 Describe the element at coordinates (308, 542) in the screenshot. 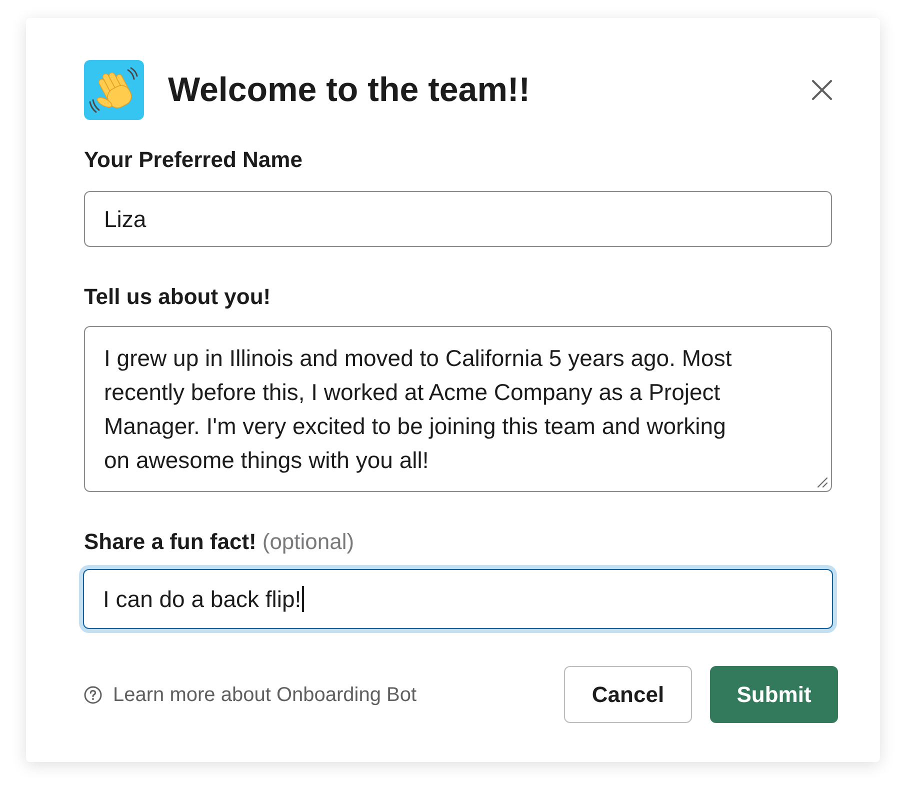

I see `optional-note: (optional)` at that location.